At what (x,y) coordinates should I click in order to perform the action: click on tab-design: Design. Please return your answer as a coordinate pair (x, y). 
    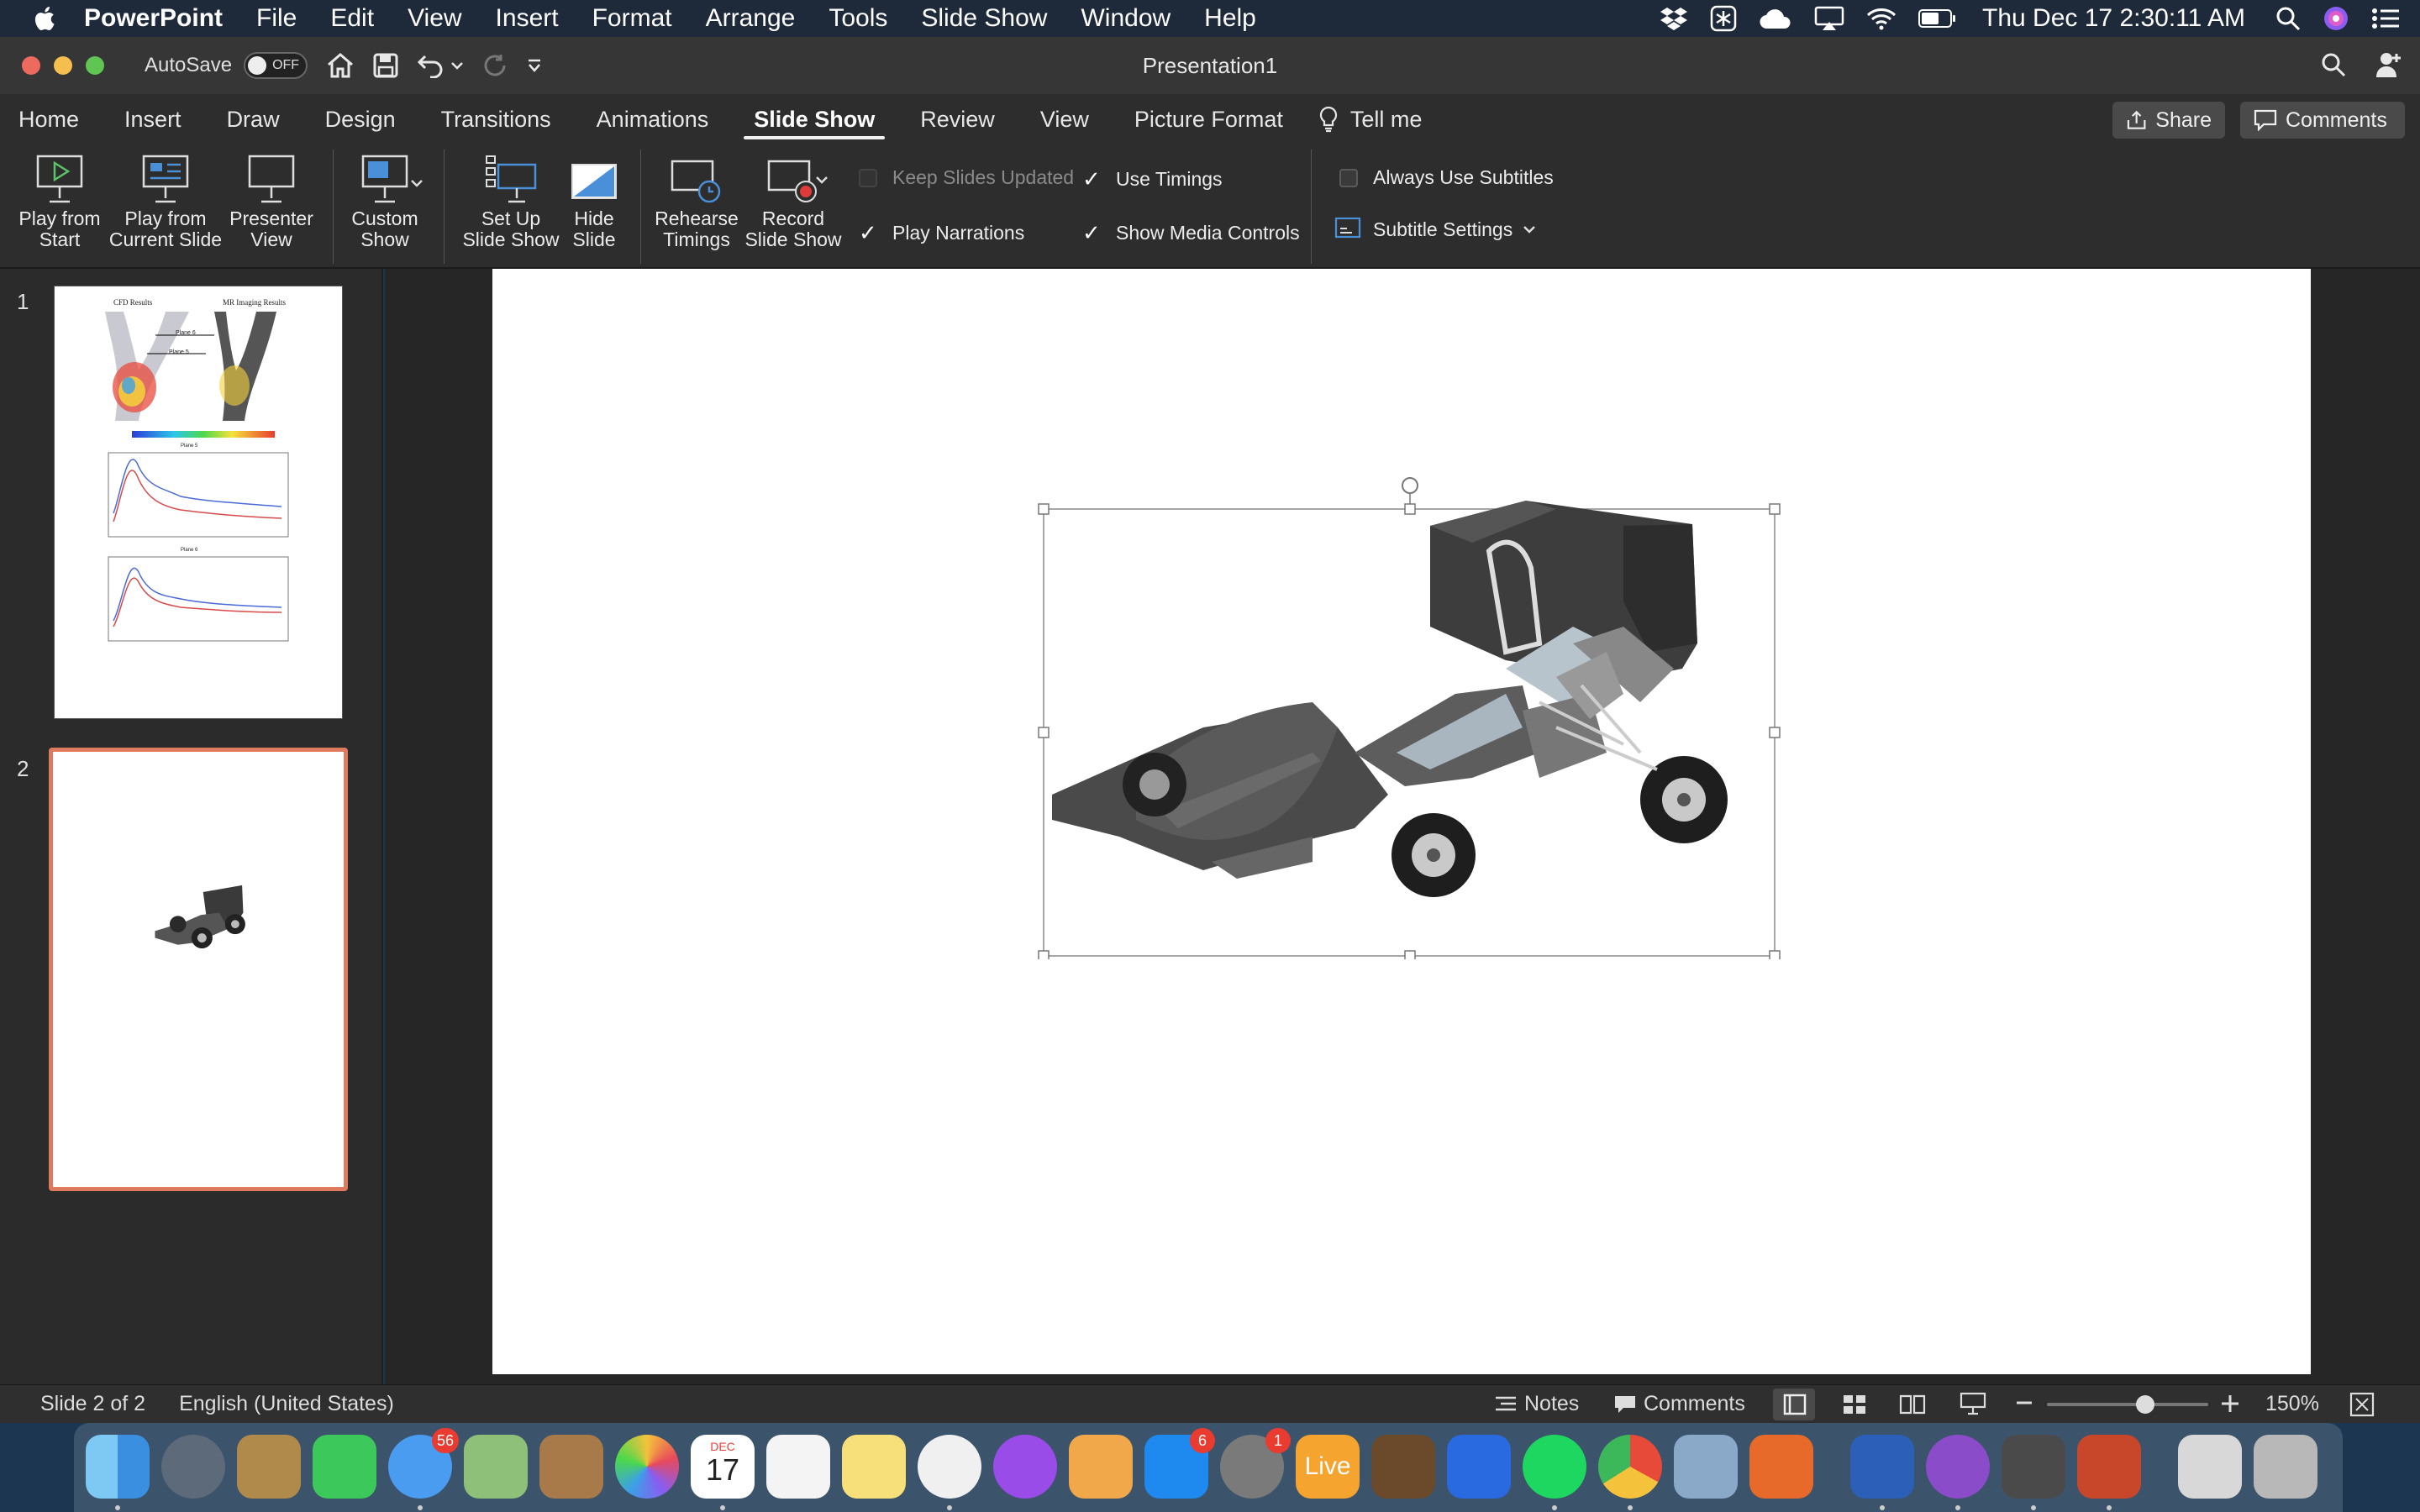
    Looking at the image, I should click on (360, 119).